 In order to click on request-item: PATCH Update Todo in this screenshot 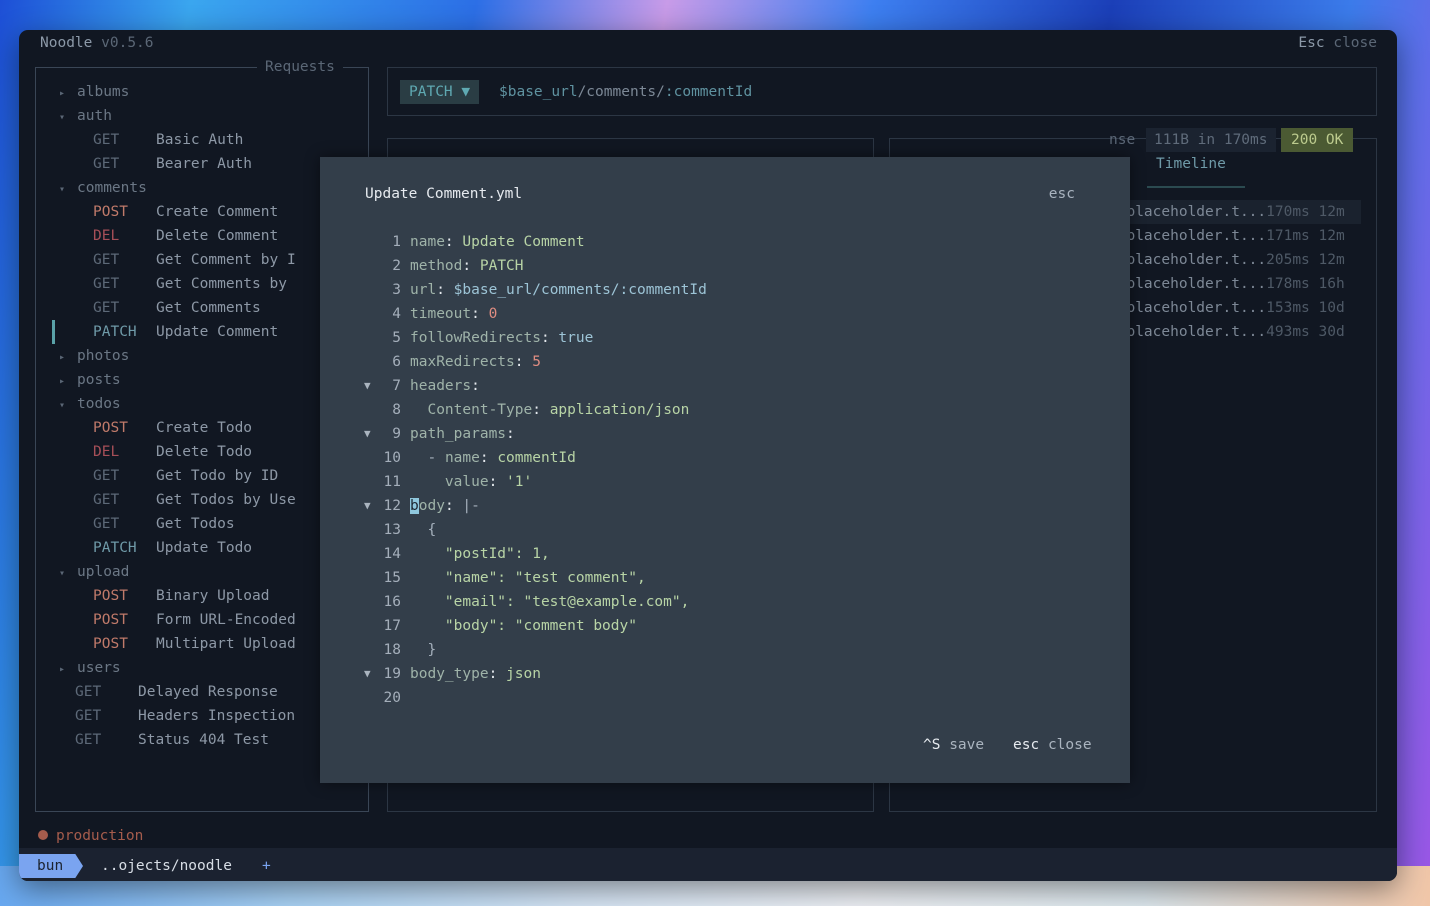, I will do `click(172, 548)`.